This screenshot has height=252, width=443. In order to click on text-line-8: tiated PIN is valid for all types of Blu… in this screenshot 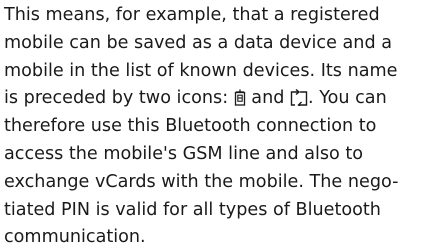, I will do `click(192, 209)`.